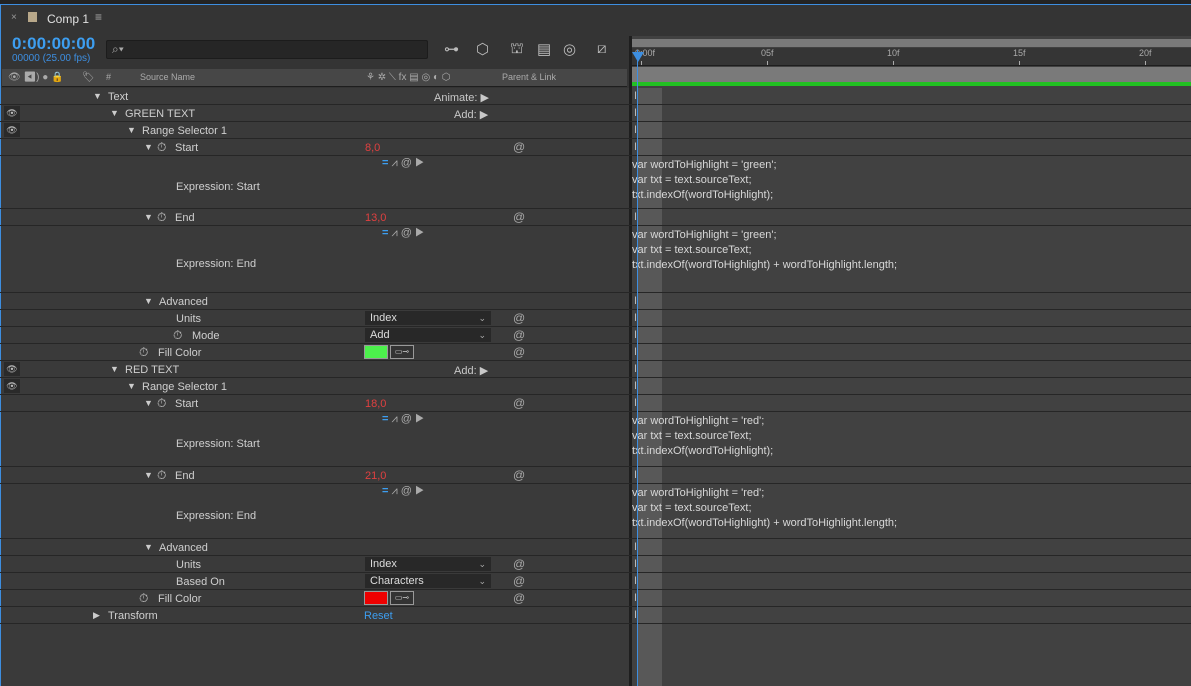 This screenshot has height=686, width=1191. I want to click on row-label: Units, so click(189, 565).